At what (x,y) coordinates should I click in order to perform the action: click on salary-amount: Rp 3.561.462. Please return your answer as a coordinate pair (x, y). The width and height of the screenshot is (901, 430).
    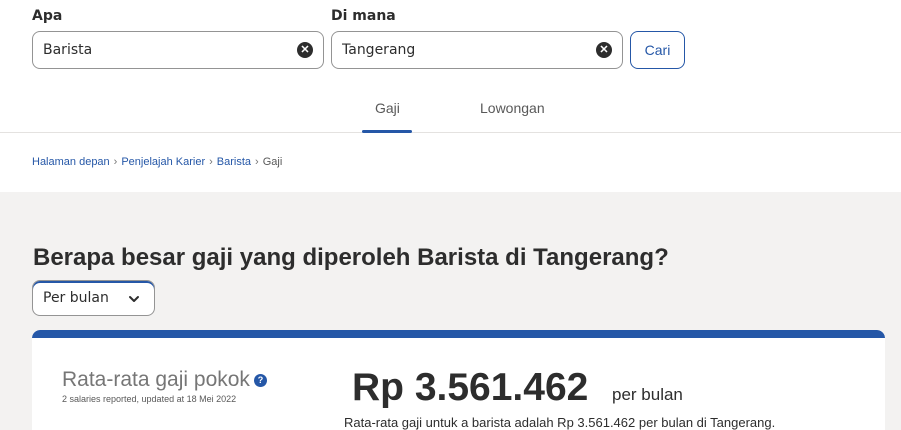
    Looking at the image, I should click on (470, 387).